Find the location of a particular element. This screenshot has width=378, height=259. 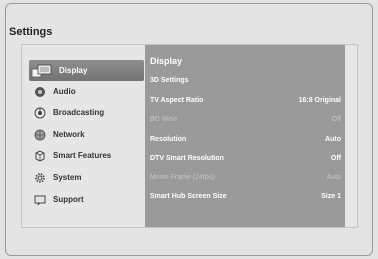

setting-tv-aspect-ratio: TV Aspect Ratio 16:9 Original is located at coordinates (245, 103).